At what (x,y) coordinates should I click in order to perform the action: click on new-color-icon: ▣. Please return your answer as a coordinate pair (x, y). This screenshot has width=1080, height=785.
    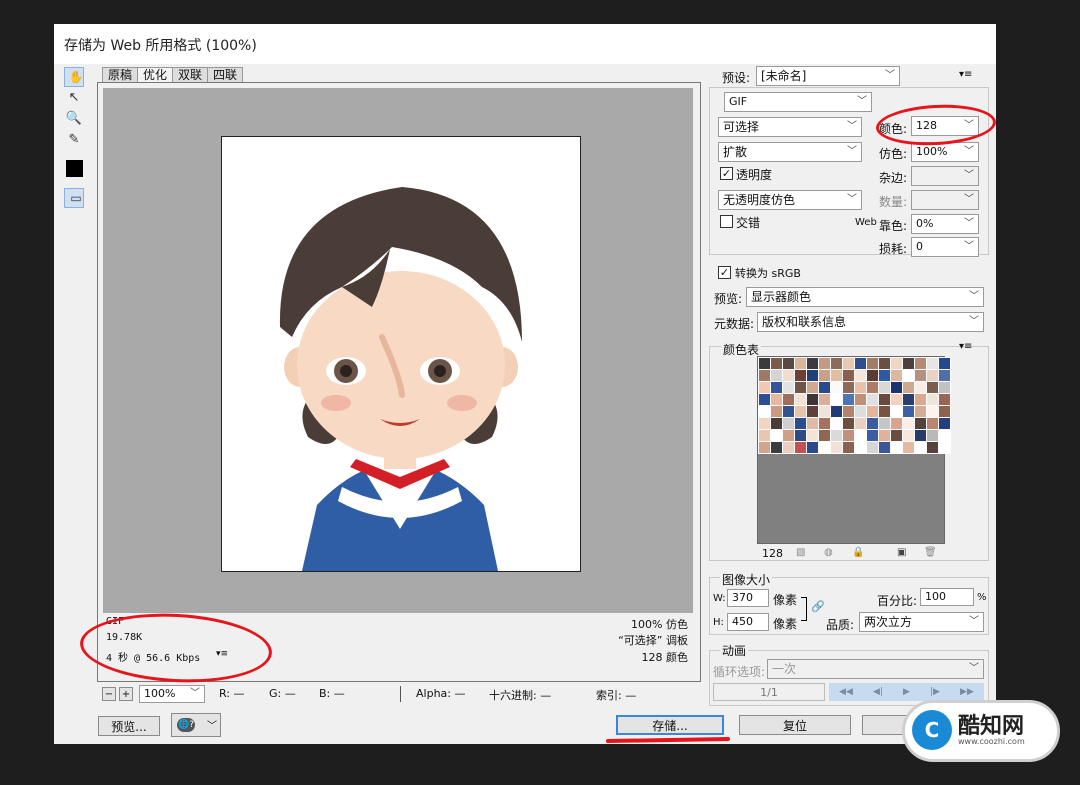
    Looking at the image, I should click on (901, 552).